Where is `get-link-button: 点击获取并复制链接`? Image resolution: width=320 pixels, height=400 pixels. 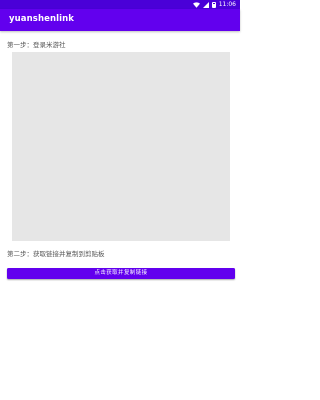
get-link-button: 点击获取并复制链接 is located at coordinates (121, 273).